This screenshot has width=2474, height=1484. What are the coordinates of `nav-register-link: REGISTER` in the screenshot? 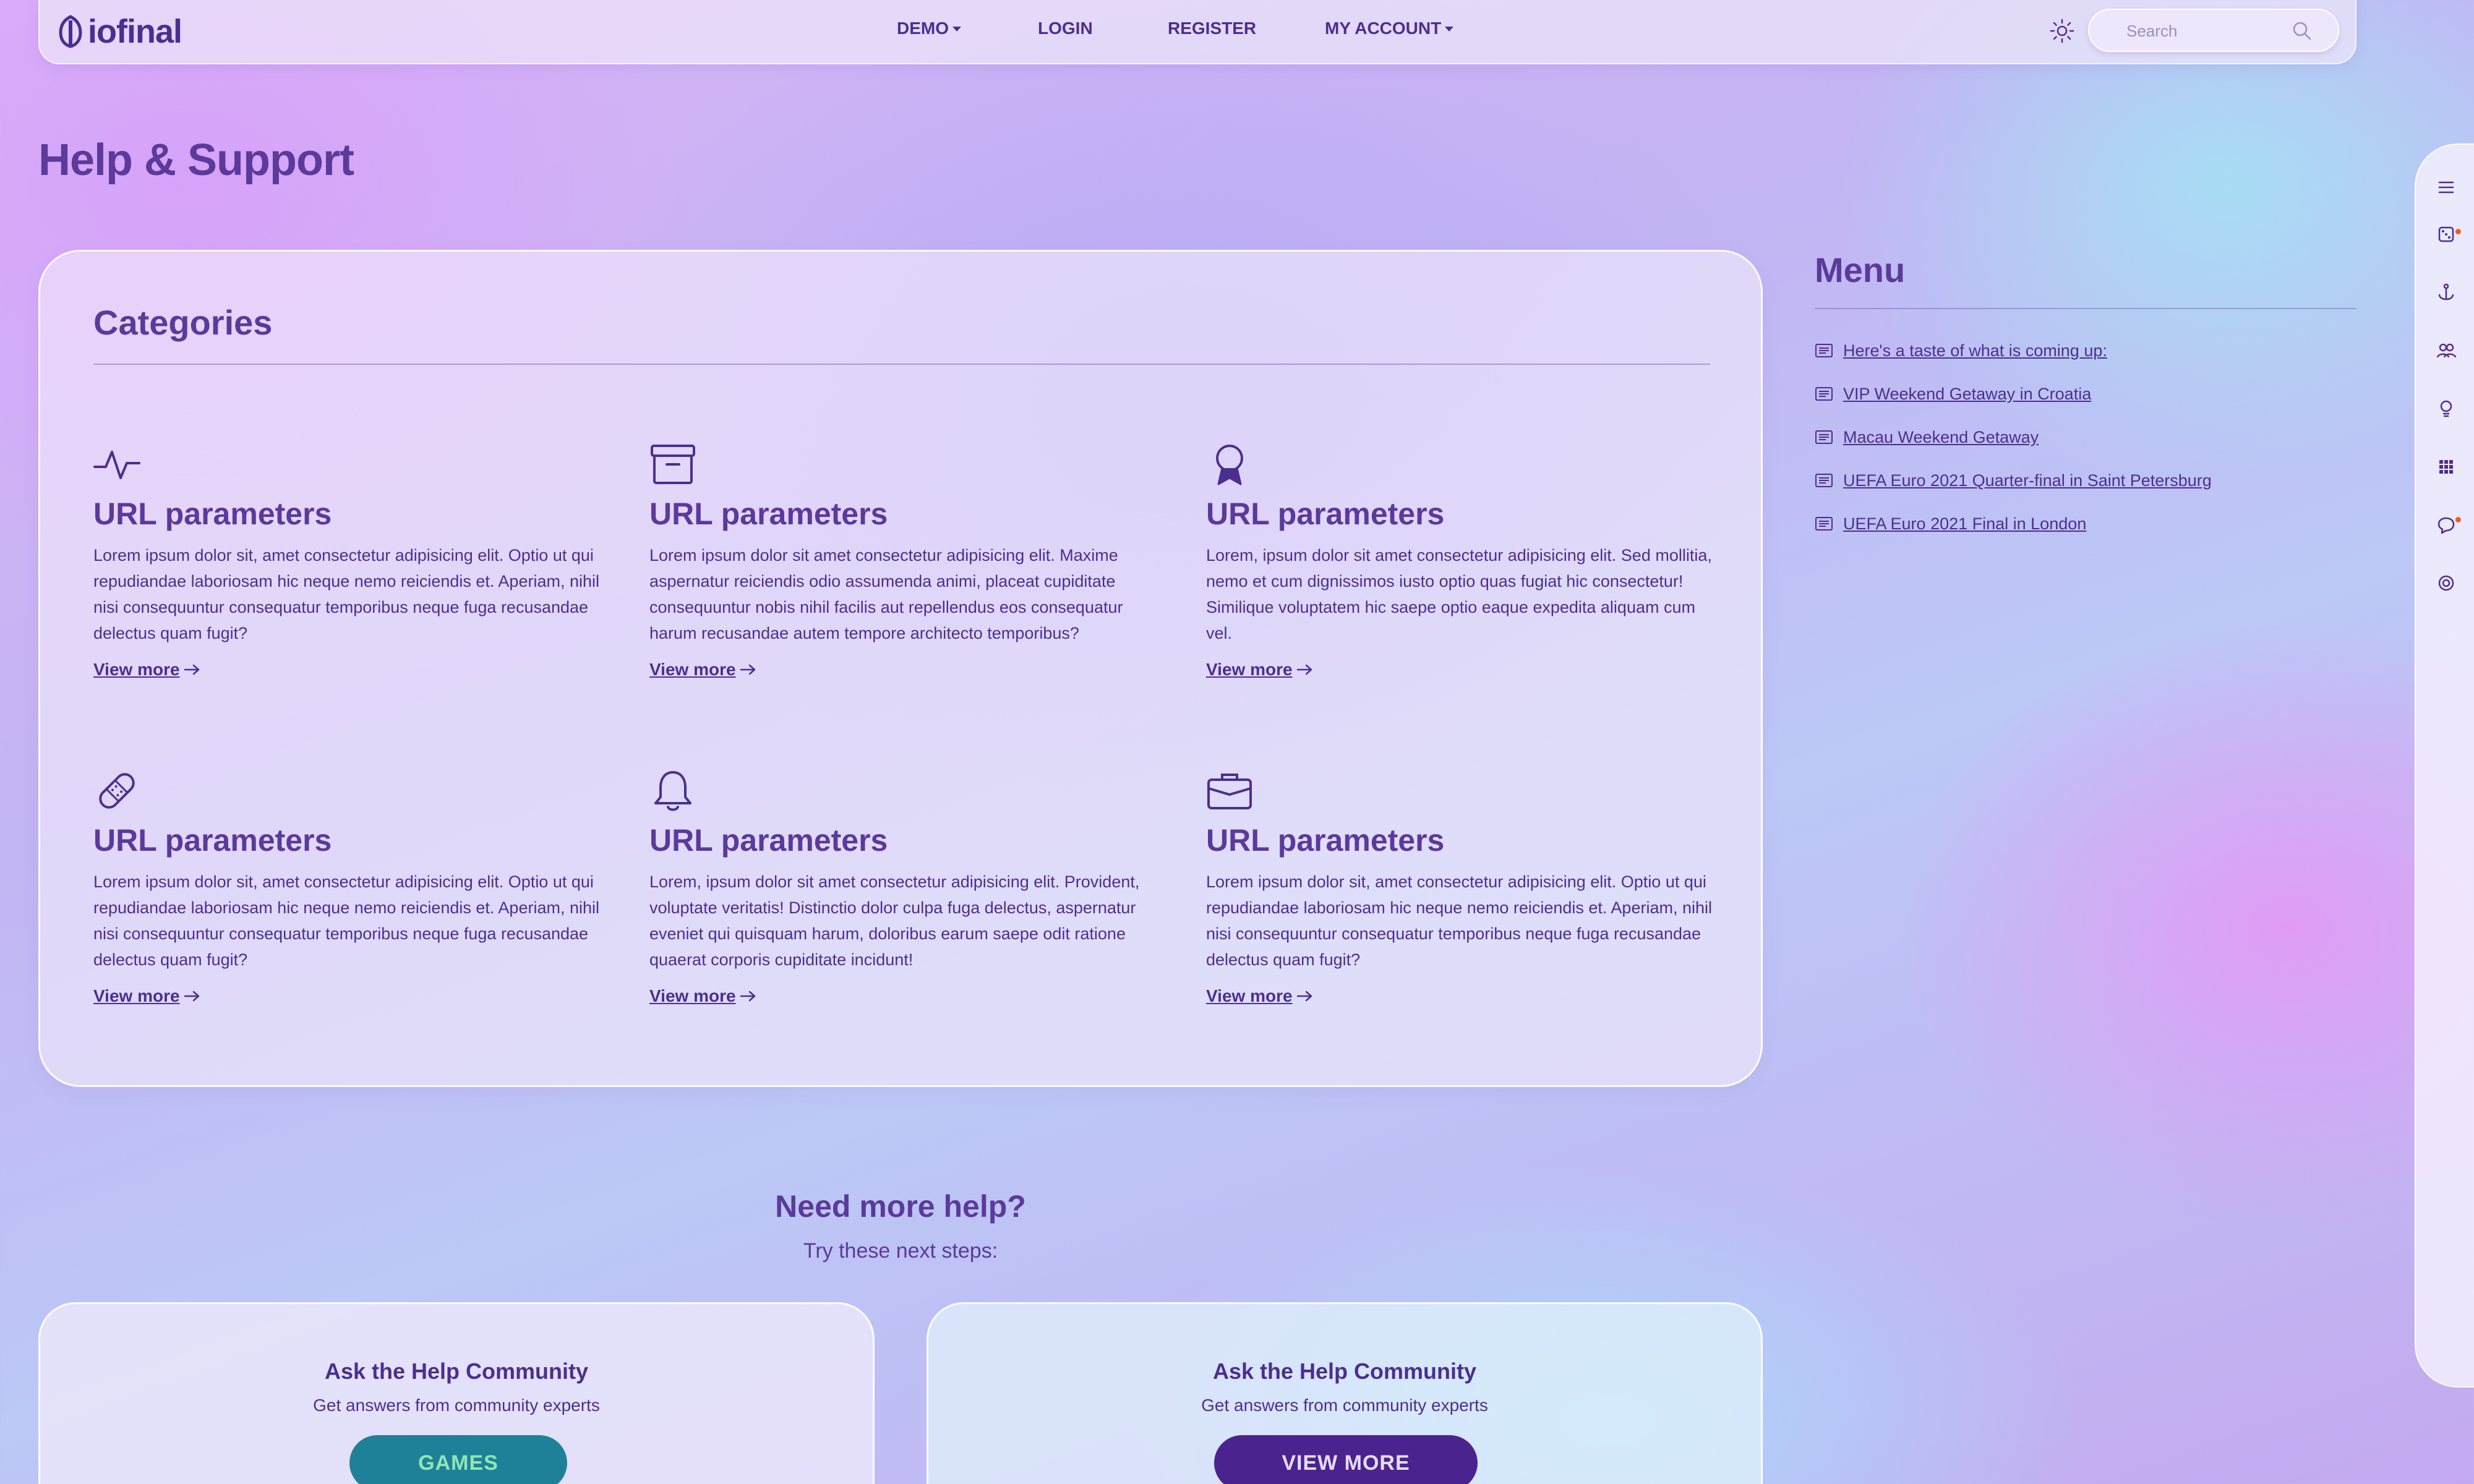 It's located at (1212, 28).